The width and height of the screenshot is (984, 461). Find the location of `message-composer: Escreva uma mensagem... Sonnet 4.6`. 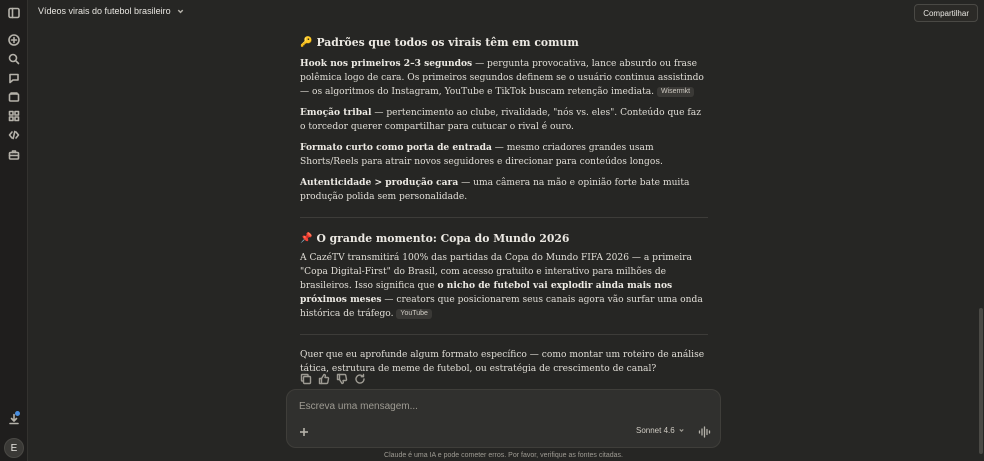

message-composer: Escreva uma mensagem... Sonnet 4.6 is located at coordinates (503, 418).